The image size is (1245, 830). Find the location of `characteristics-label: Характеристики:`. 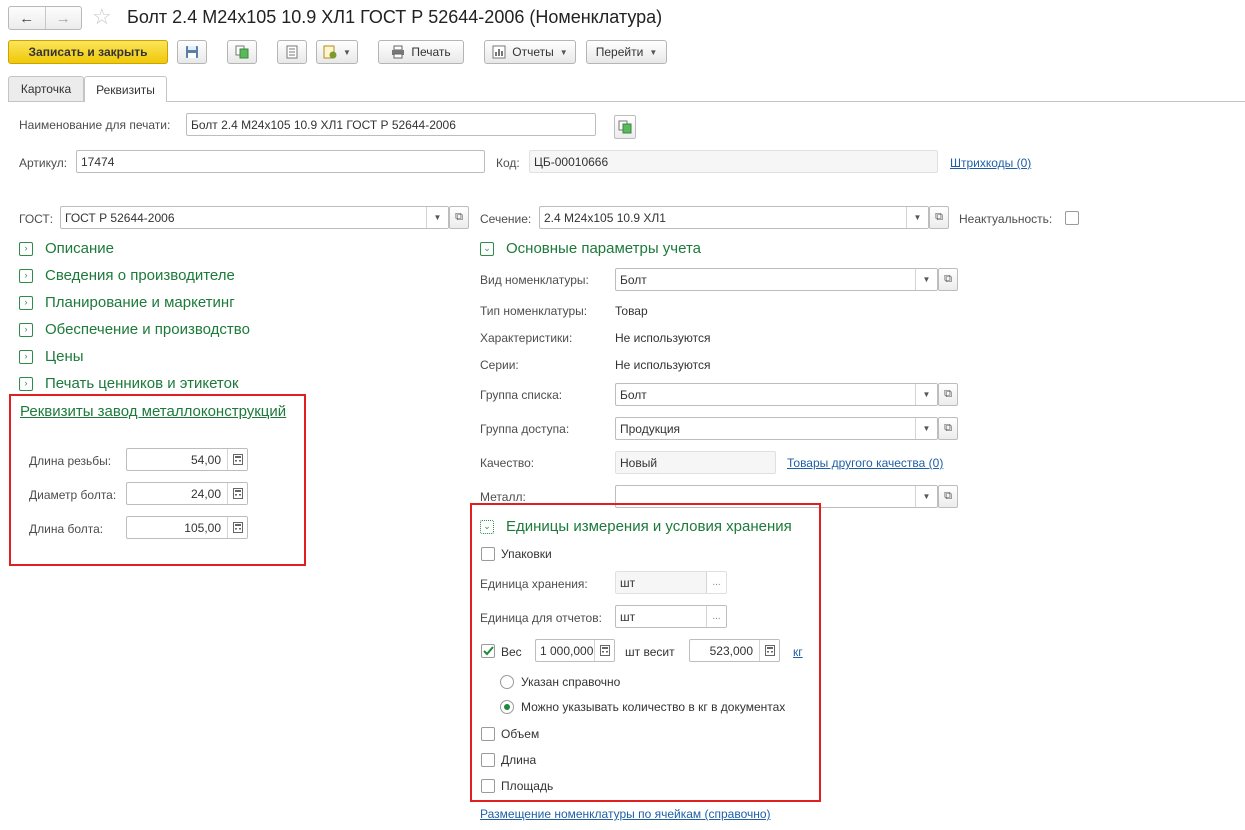

characteristics-label: Характеристики: is located at coordinates (526, 338).